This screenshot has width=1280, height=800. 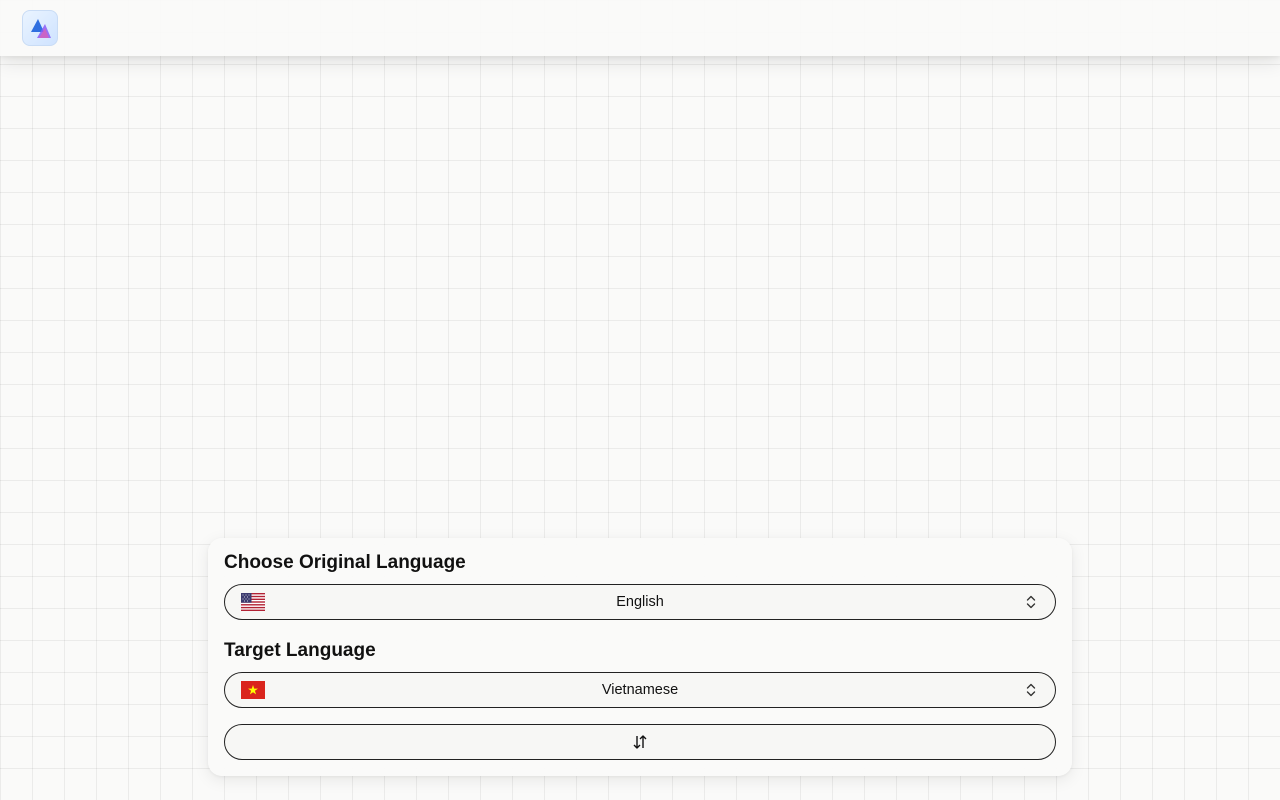 What do you see at coordinates (40, 28) in the screenshot?
I see `app-logo-icon` at bounding box center [40, 28].